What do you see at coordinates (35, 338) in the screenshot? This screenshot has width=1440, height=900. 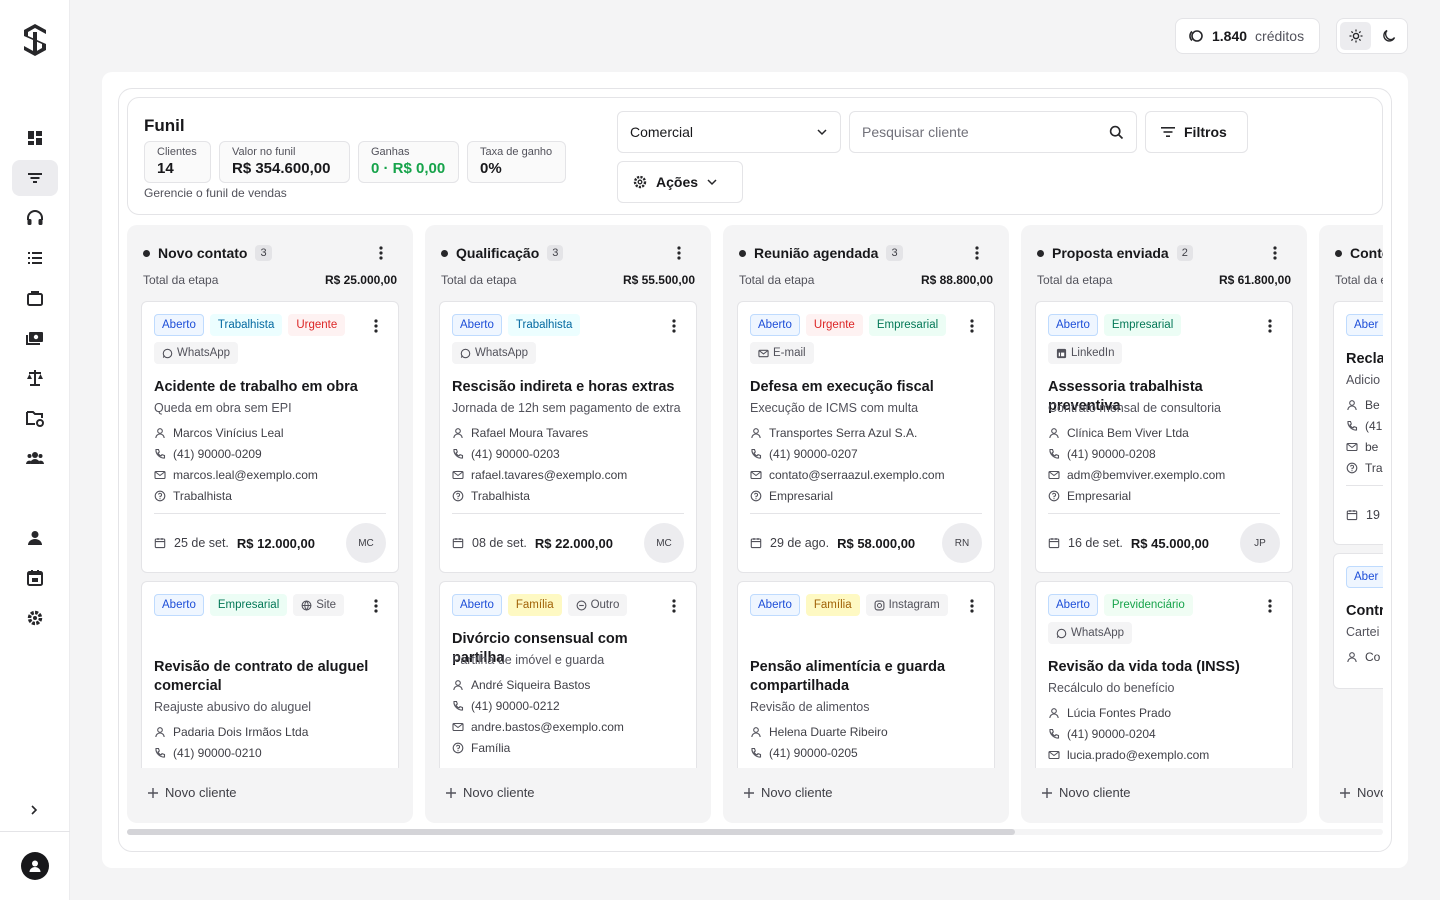 I see `nav-finance` at bounding box center [35, 338].